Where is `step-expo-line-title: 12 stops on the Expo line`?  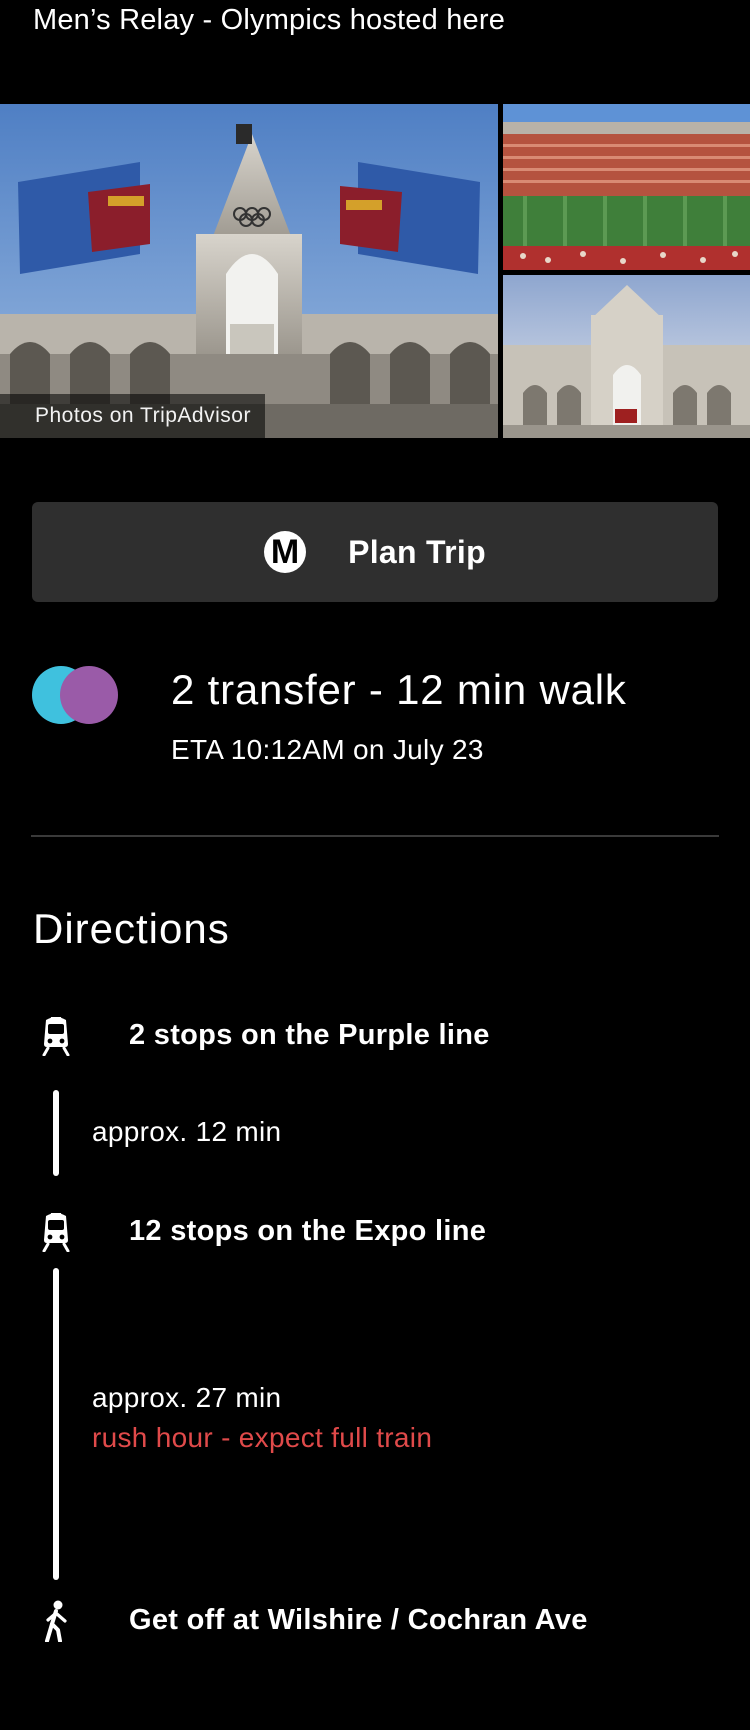 step-expo-line-title: 12 stops on the Expo line is located at coordinates (308, 1231).